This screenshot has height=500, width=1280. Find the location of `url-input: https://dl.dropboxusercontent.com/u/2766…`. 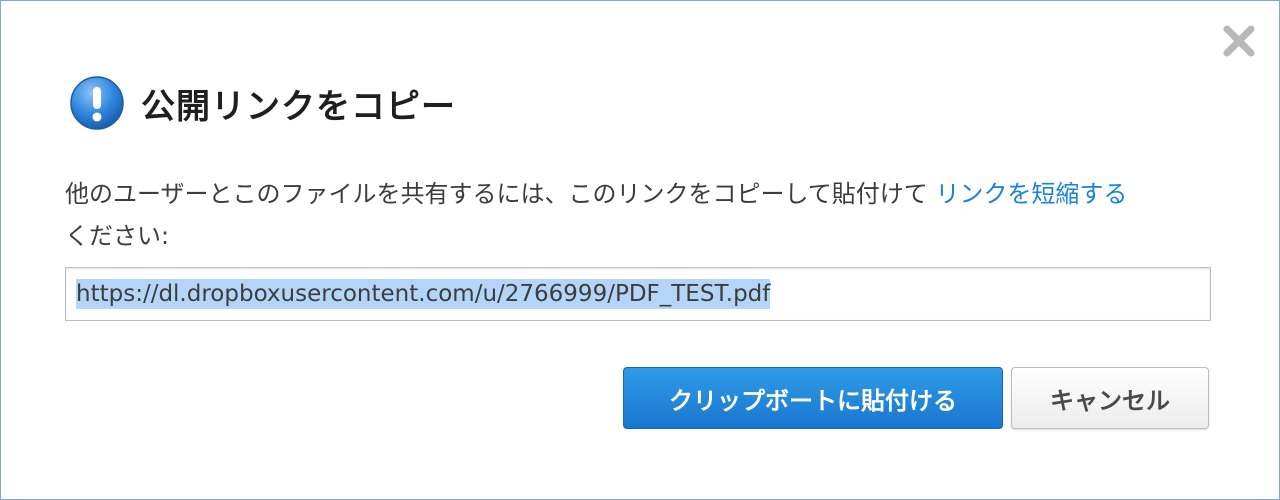

url-input: https://dl.dropboxusercontent.com/u/2766… is located at coordinates (638, 294).